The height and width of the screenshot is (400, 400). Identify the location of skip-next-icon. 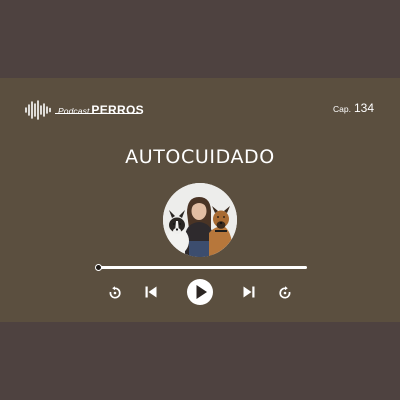
(249, 292).